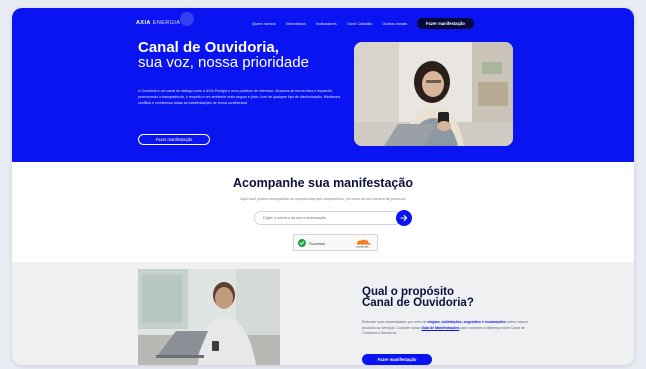 This screenshot has height=369, width=646. What do you see at coordinates (328, 218) in the screenshot?
I see `protocol-number-input` at bounding box center [328, 218].